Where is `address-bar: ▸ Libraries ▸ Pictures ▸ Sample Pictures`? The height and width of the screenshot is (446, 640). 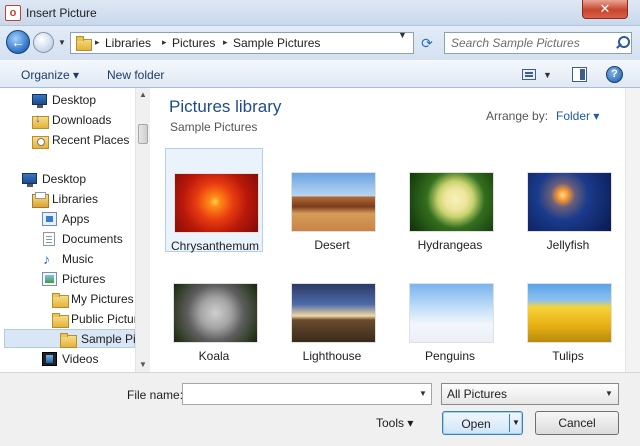
address-bar: ▸ Libraries ▸ Pictures ▸ Sample Pictures is located at coordinates (242, 43).